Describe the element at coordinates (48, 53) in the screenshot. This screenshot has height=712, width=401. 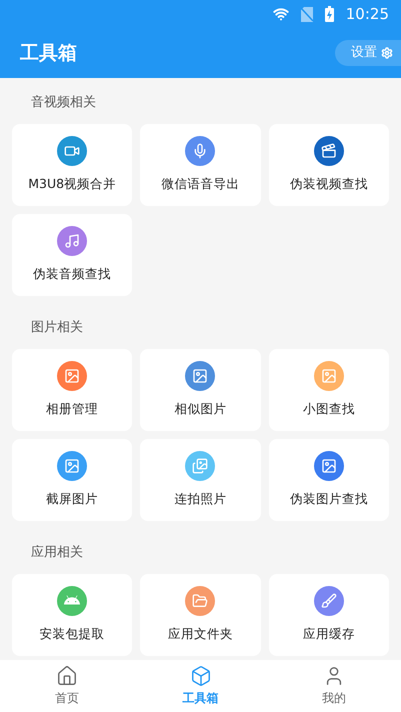
I see `page-title: 工具箱` at that location.